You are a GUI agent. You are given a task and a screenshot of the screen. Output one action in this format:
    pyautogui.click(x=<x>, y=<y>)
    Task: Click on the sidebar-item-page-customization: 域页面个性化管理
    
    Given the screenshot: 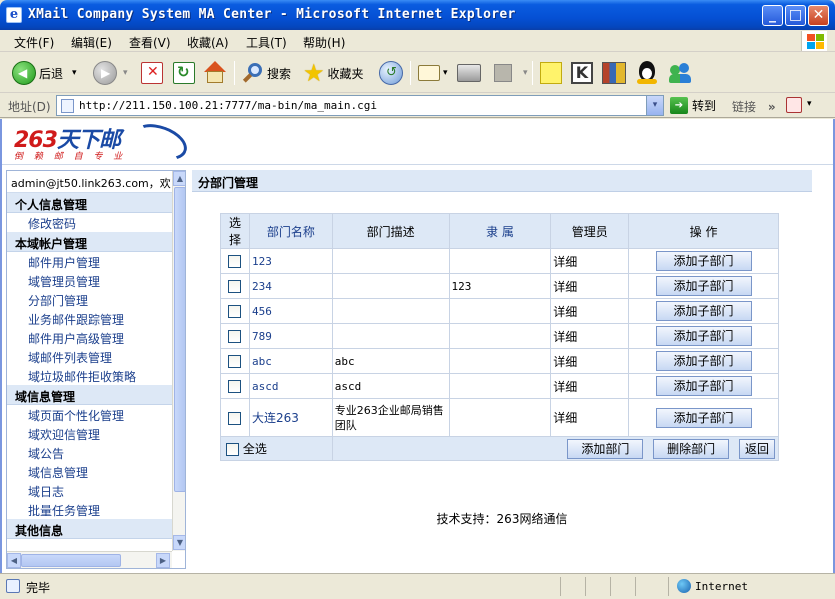 What is the action you would take?
    pyautogui.click(x=89, y=414)
    